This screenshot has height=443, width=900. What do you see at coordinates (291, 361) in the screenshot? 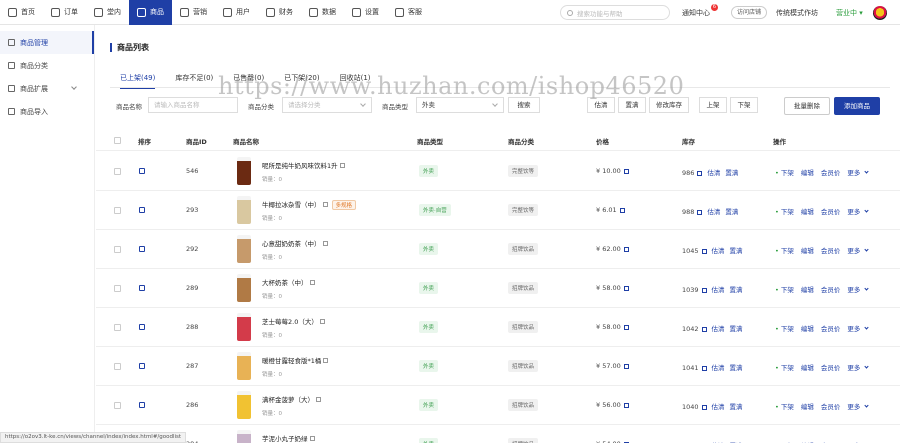
I see `goods-name: 暖橙甘露轻食版*1桶` at bounding box center [291, 361].